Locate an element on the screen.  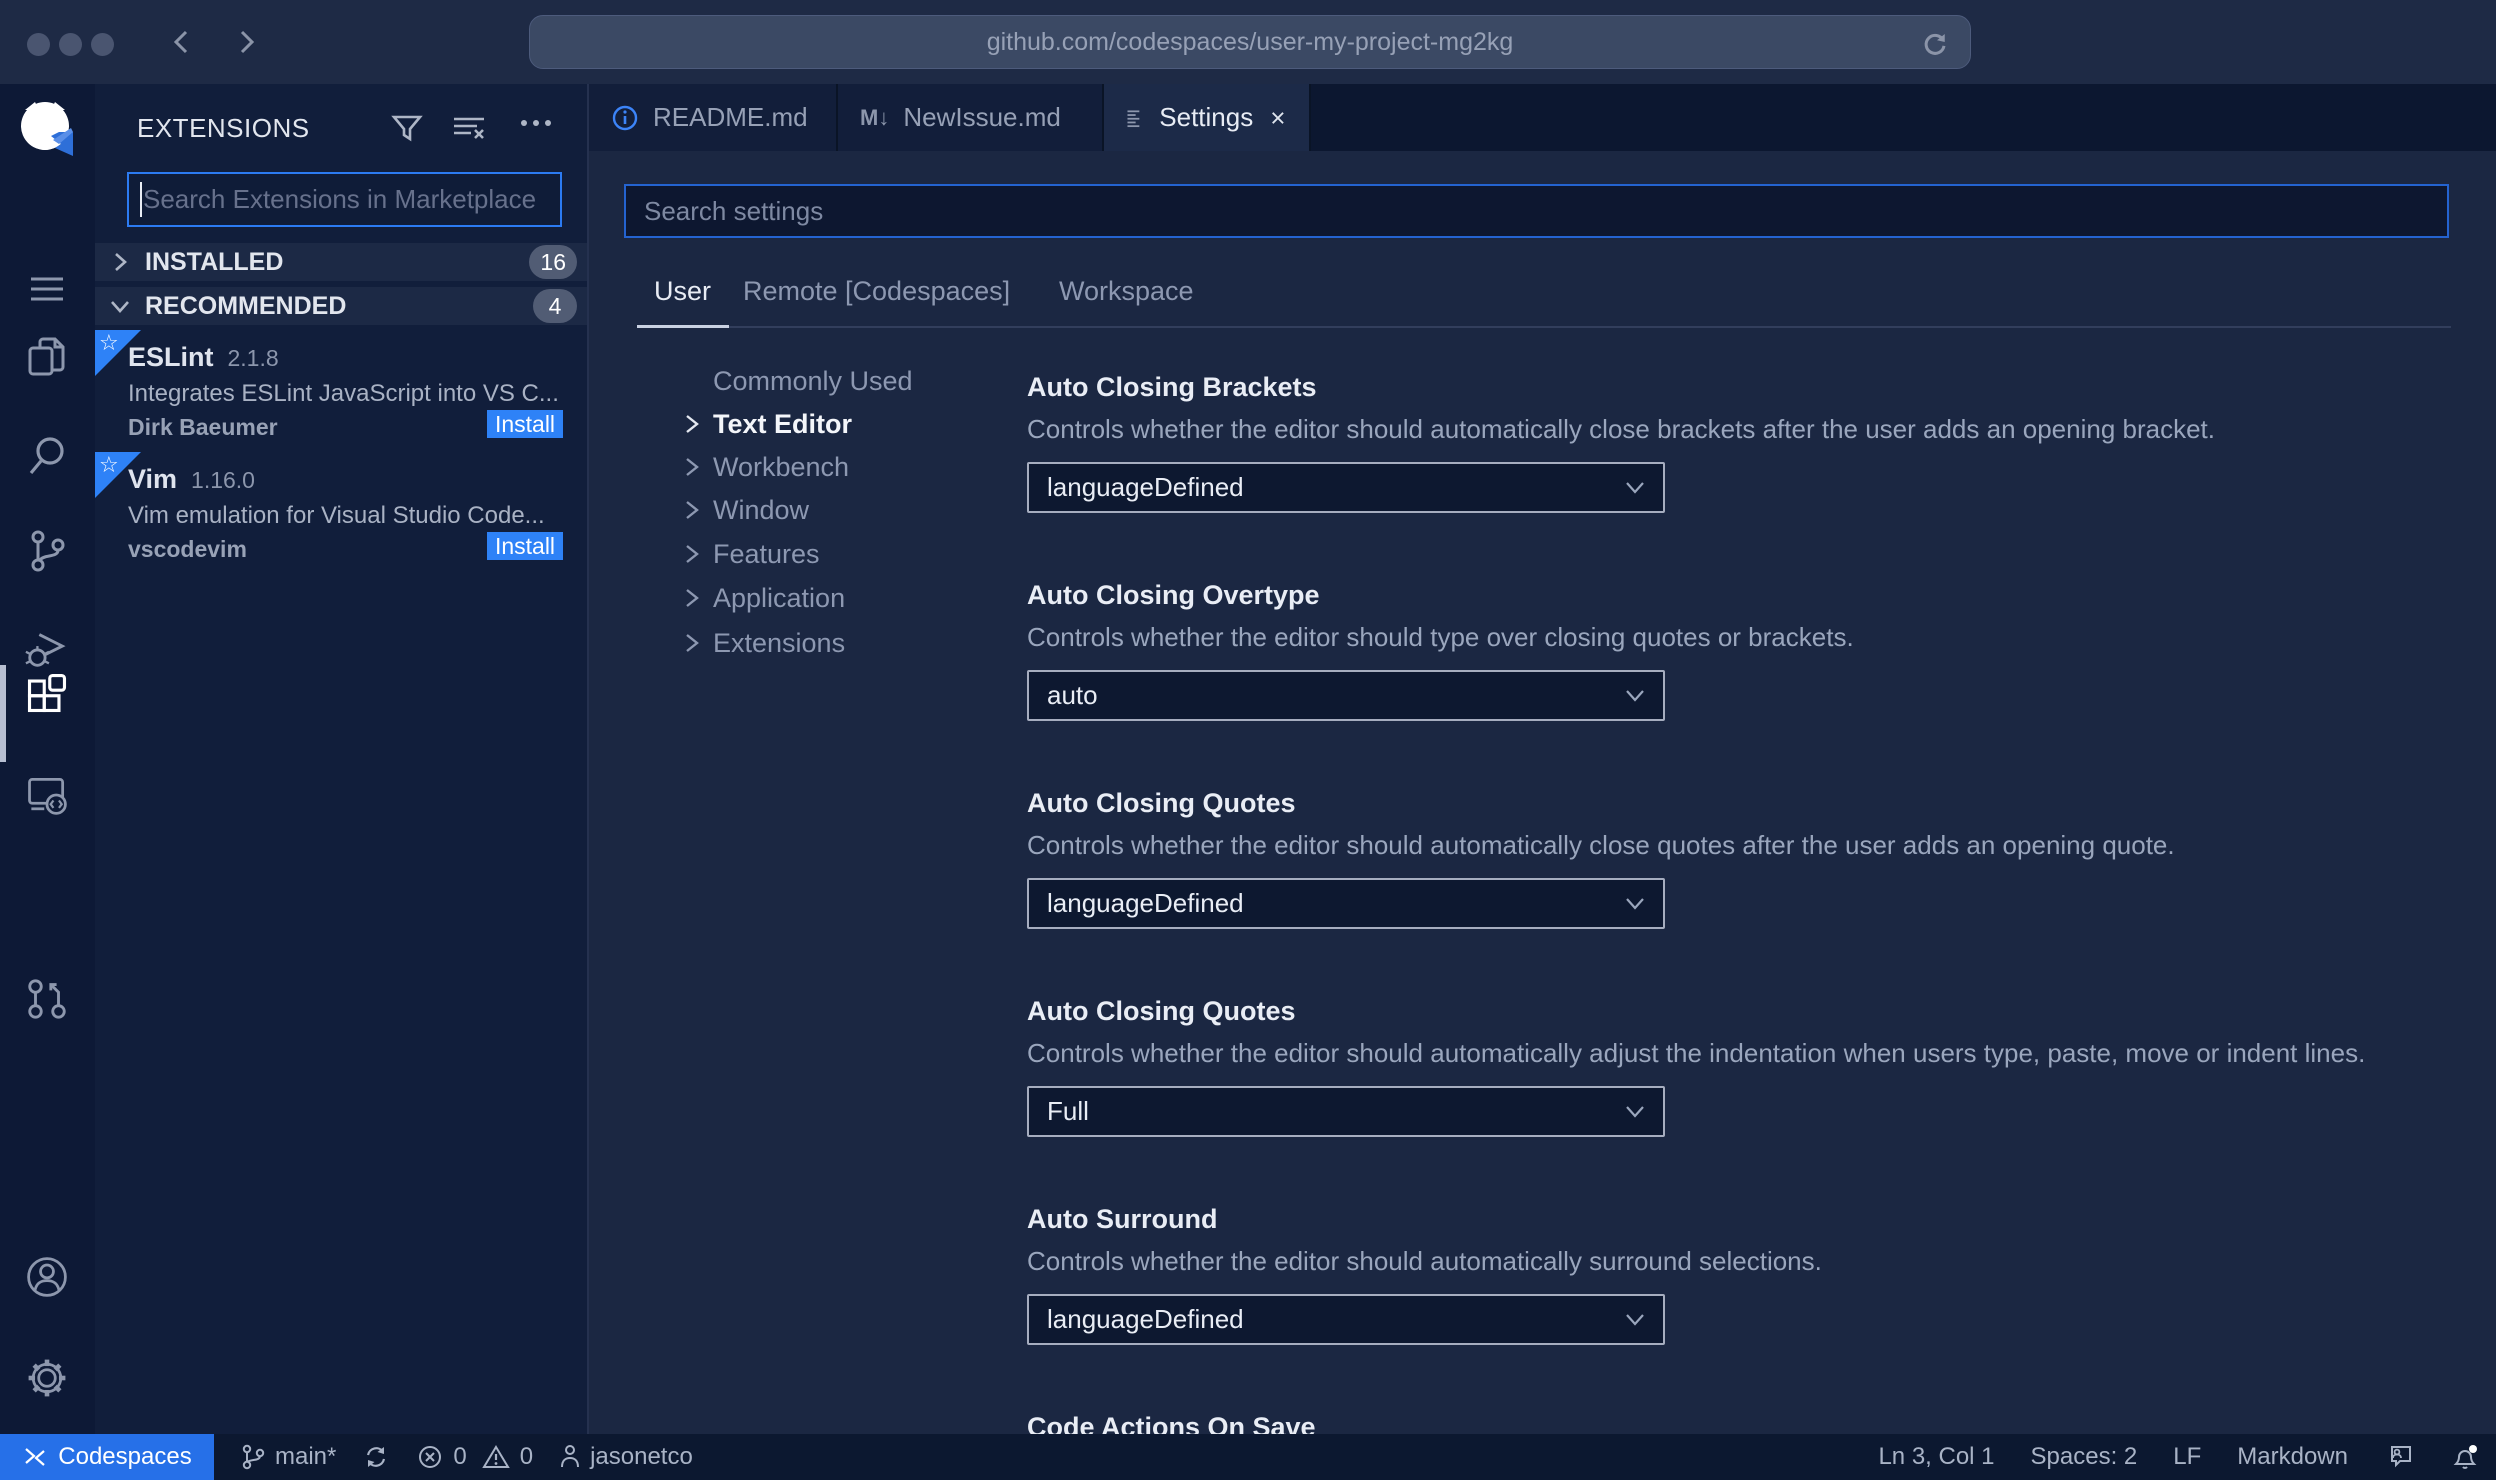
sync-icon is located at coordinates (376, 1457).